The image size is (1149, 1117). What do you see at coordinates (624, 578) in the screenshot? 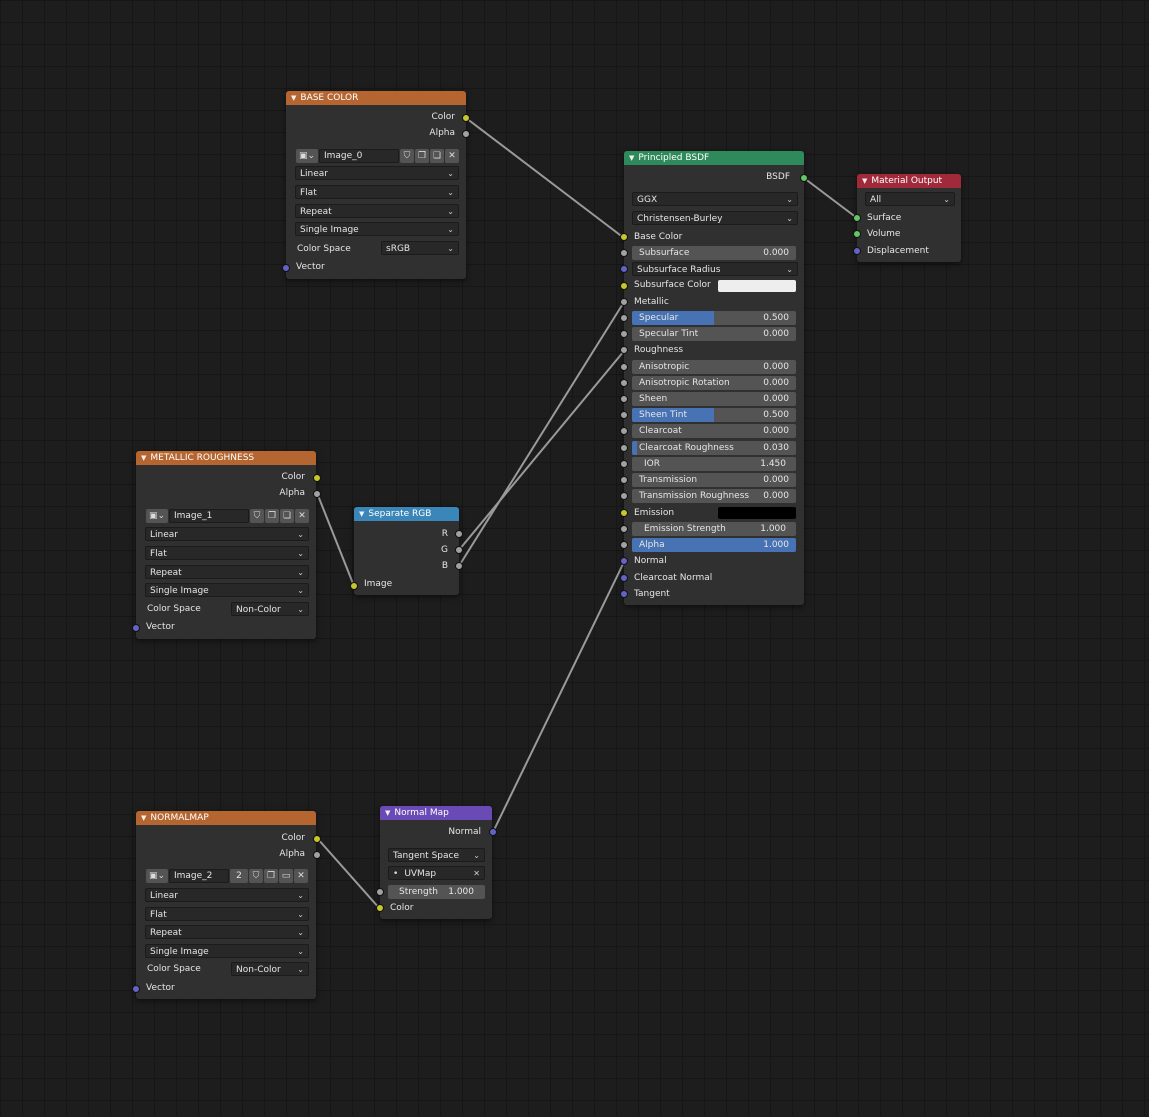
I see `clearcoat-normal-socket` at bounding box center [624, 578].